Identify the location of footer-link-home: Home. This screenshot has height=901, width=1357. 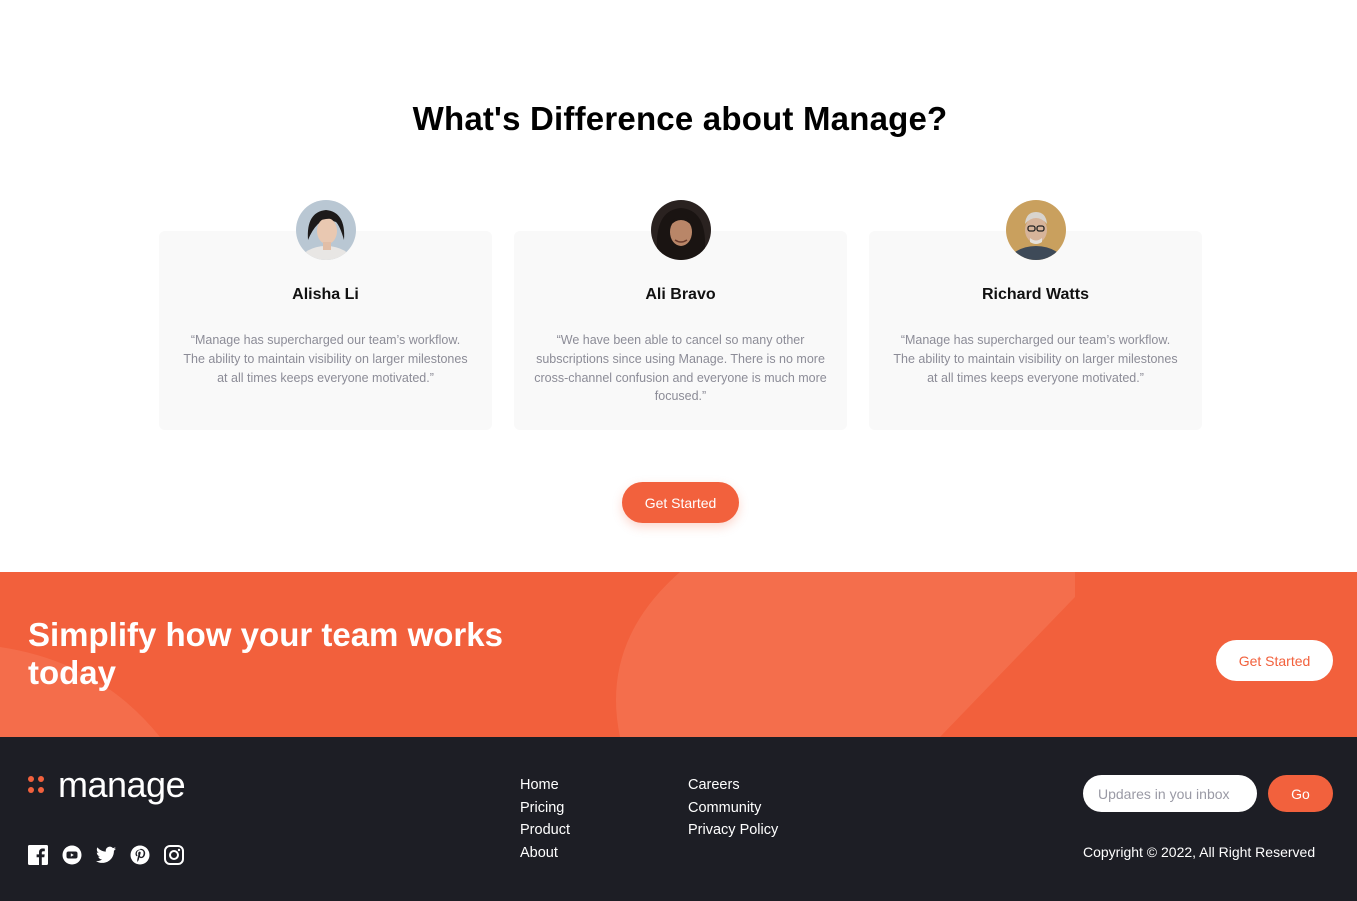
(545, 786).